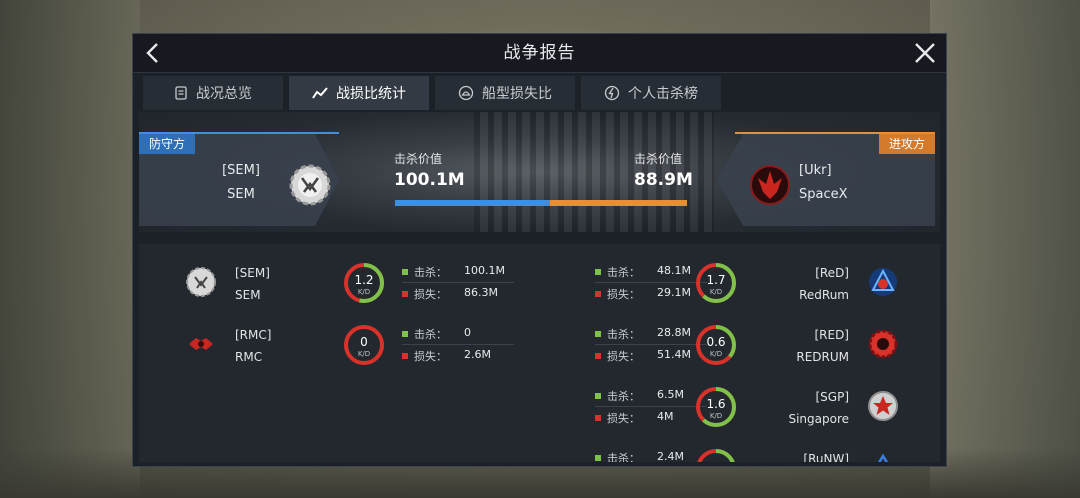 The height and width of the screenshot is (498, 1080). I want to click on defender-bar-fill, so click(472, 203).